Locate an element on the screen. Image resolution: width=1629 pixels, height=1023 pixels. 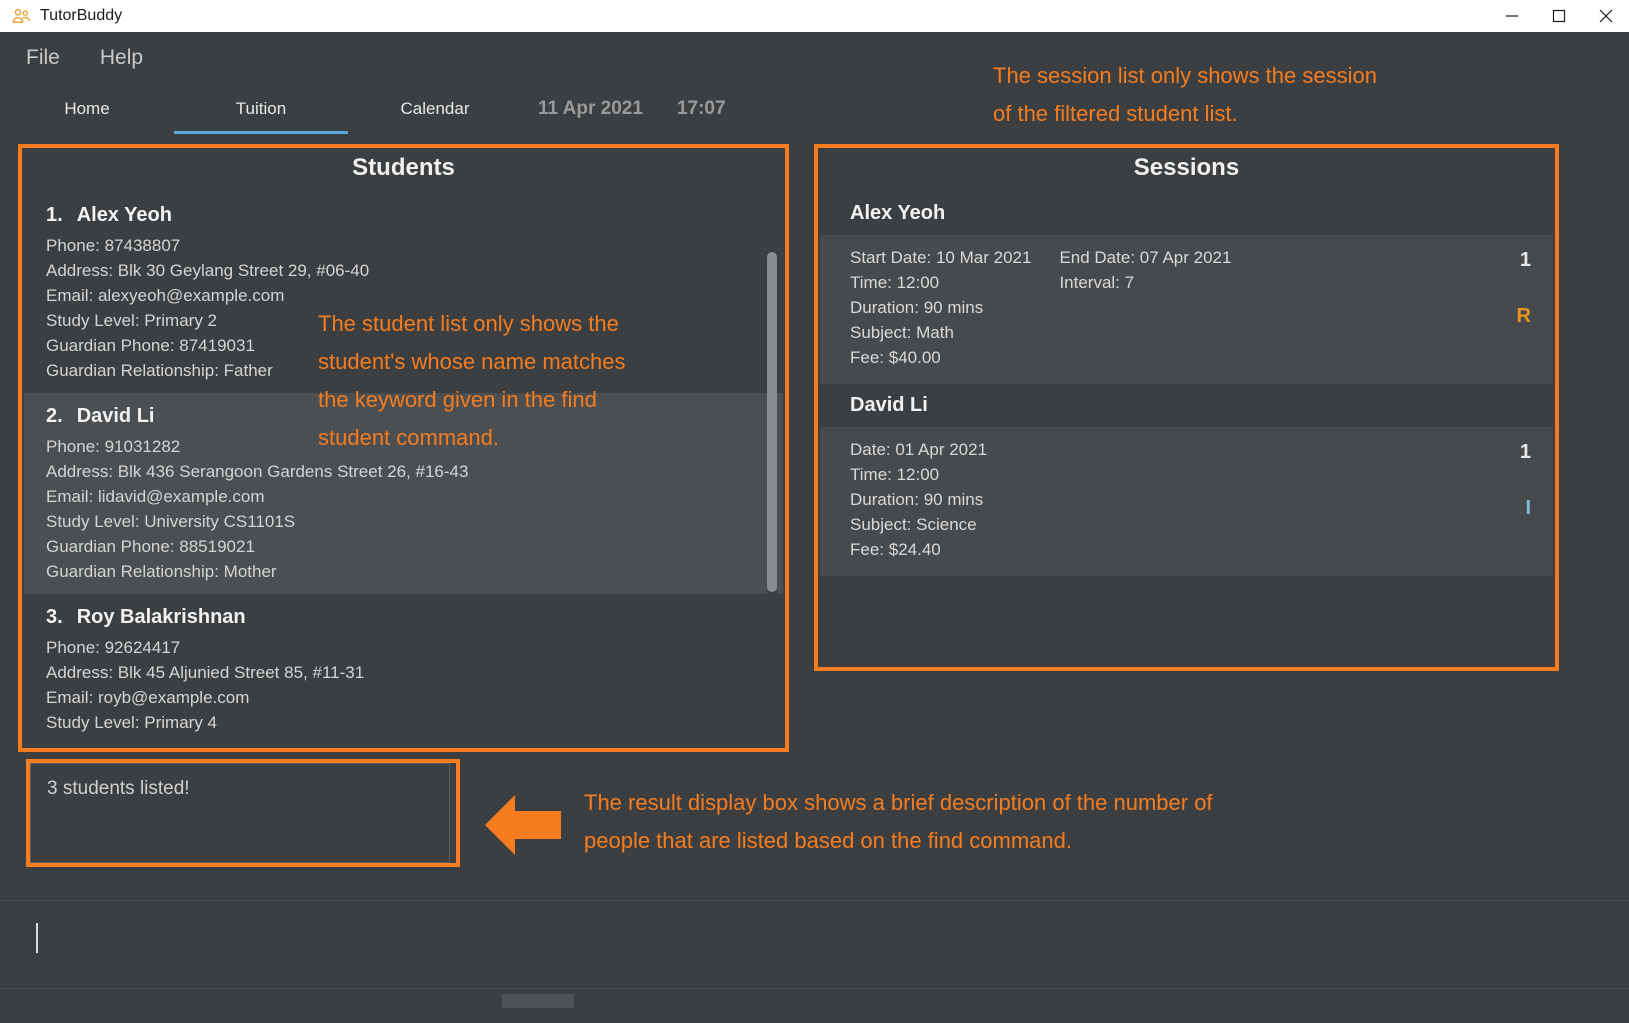
menu-item-help: Help is located at coordinates (121, 58).